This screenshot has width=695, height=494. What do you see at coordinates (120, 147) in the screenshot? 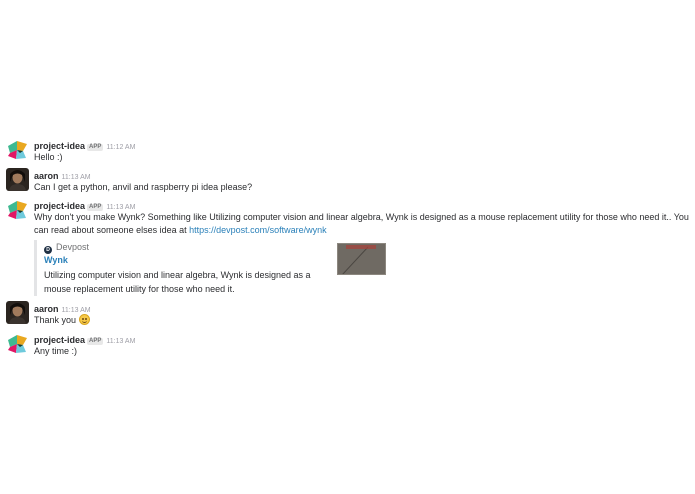
I see `message-timestamp: 11:12 AM` at bounding box center [120, 147].